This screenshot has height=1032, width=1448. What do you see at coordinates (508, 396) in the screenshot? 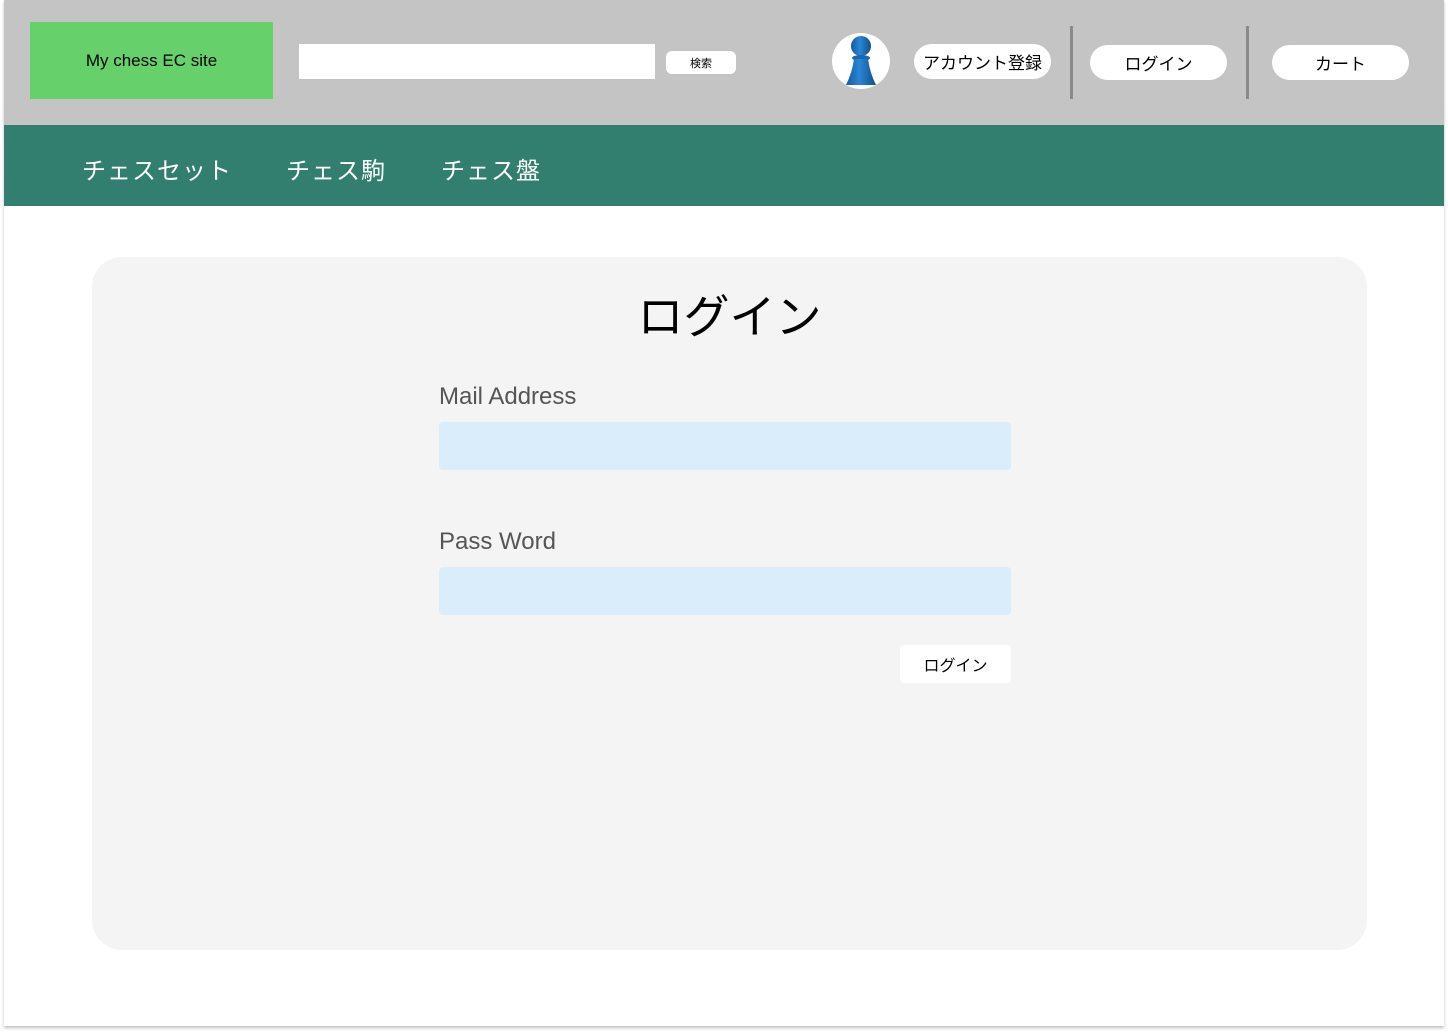
I see `mail-address-label: Mail Address` at bounding box center [508, 396].